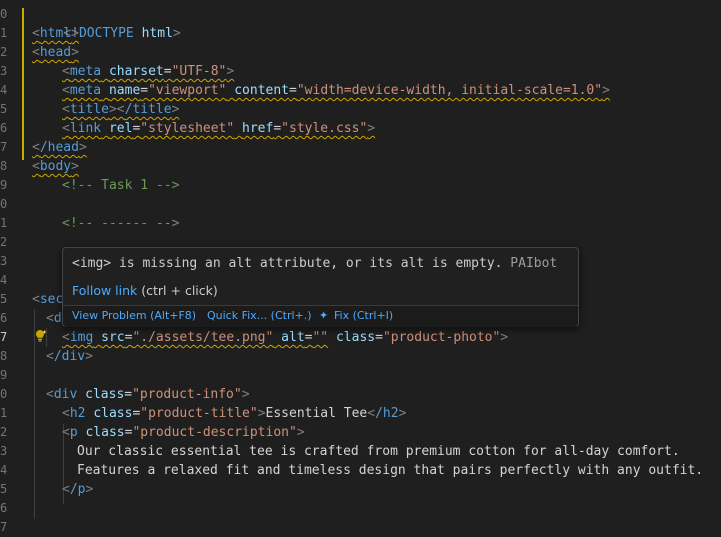 Image resolution: width=721 pixels, height=537 pixels. What do you see at coordinates (102, 33) in the screenshot?
I see `doctype: !DOCTYPE` at bounding box center [102, 33].